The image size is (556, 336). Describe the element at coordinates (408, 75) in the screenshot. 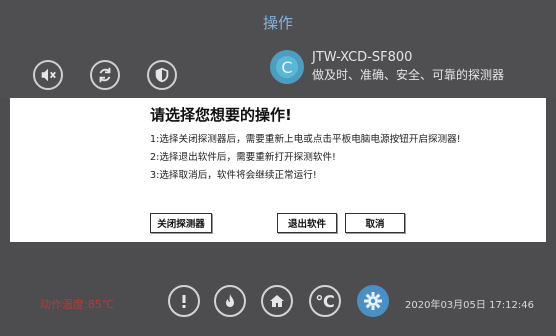

I see `brand-slogan: 做及时、准确、安全、可靠的探测器` at that location.